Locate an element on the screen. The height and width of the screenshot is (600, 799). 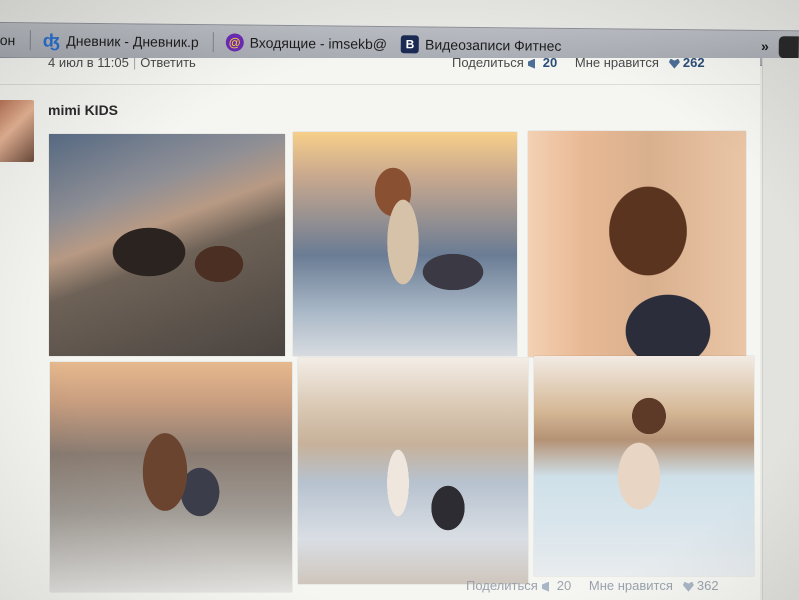
vk-icon: B is located at coordinates (410, 44).